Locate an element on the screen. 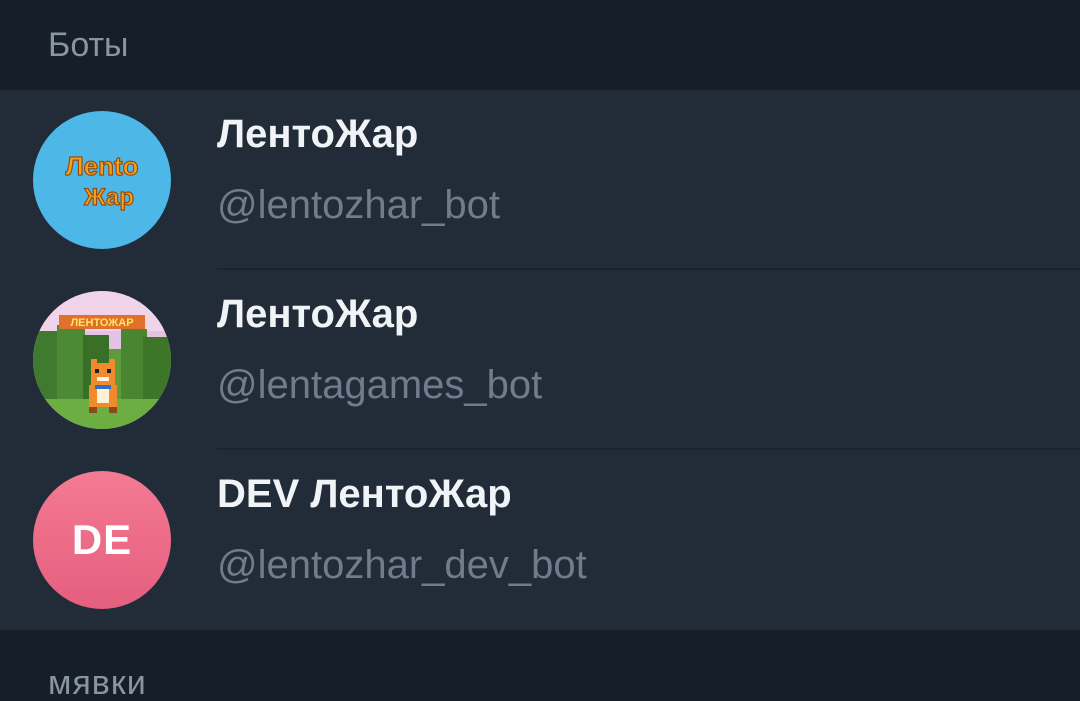 This screenshot has width=1080, height=701. bot-avatar: DE is located at coordinates (102, 540).